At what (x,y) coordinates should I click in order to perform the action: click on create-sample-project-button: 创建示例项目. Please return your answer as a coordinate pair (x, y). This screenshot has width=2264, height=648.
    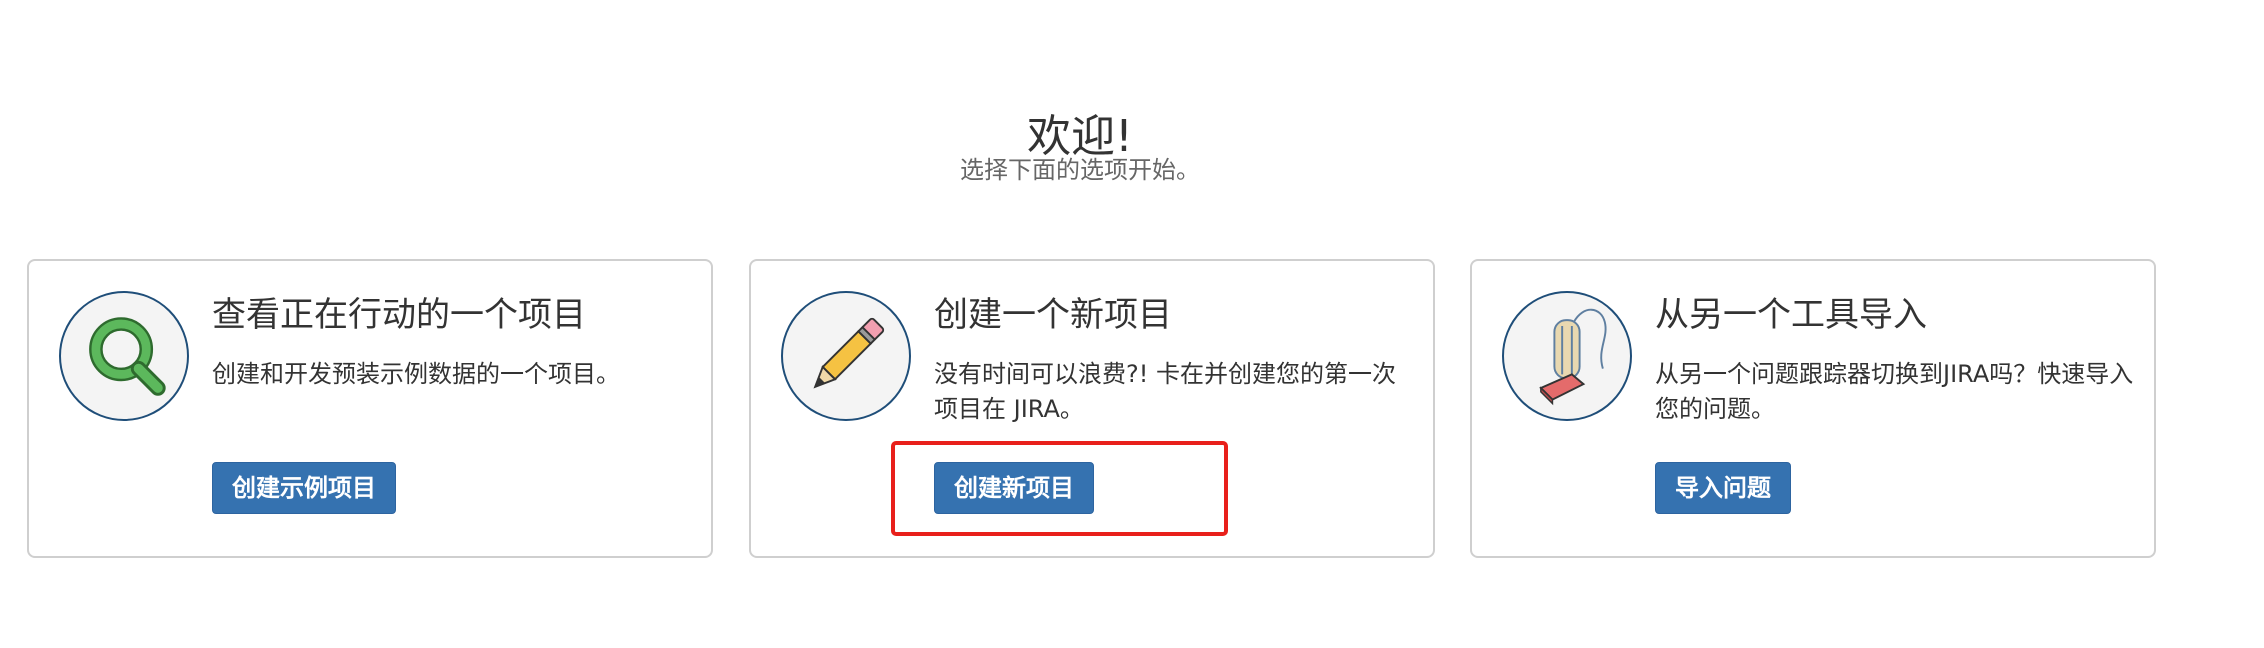
    Looking at the image, I should click on (304, 488).